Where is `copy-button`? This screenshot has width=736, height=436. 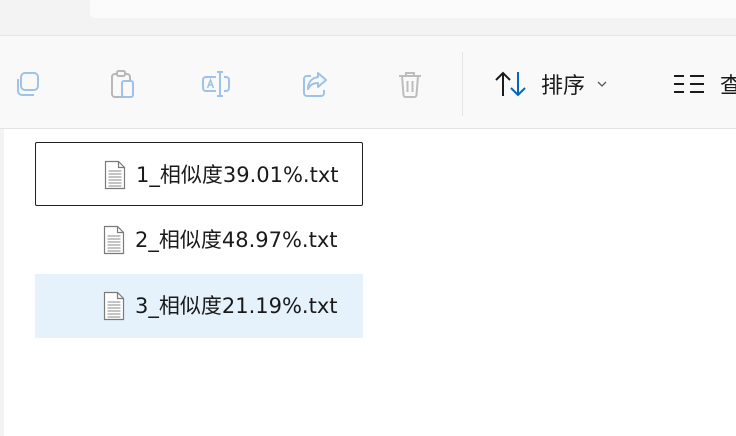 copy-button is located at coordinates (28, 84).